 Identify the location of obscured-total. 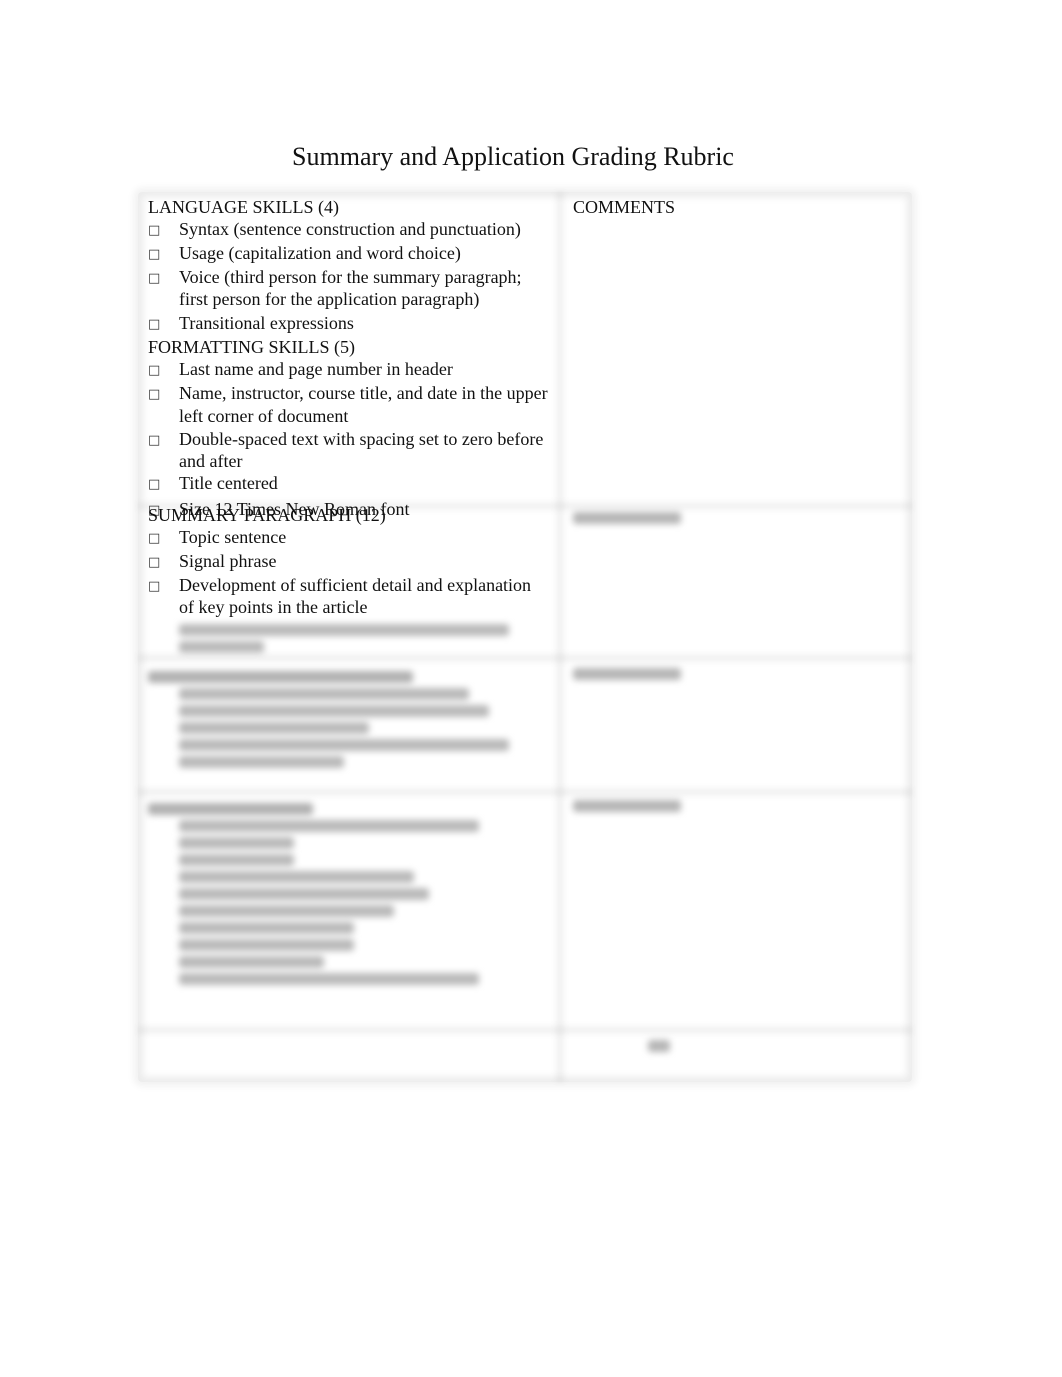
(659, 1046).